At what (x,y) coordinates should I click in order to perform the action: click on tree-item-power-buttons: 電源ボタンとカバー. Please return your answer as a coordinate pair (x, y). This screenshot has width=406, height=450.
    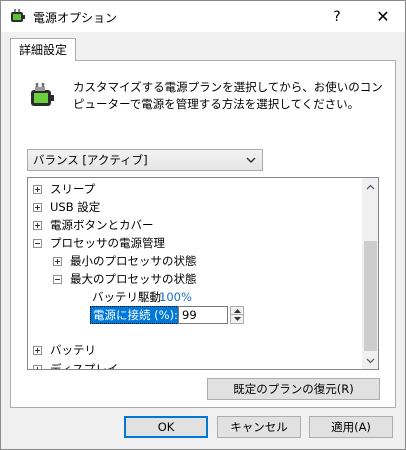
    Looking at the image, I should click on (193, 225).